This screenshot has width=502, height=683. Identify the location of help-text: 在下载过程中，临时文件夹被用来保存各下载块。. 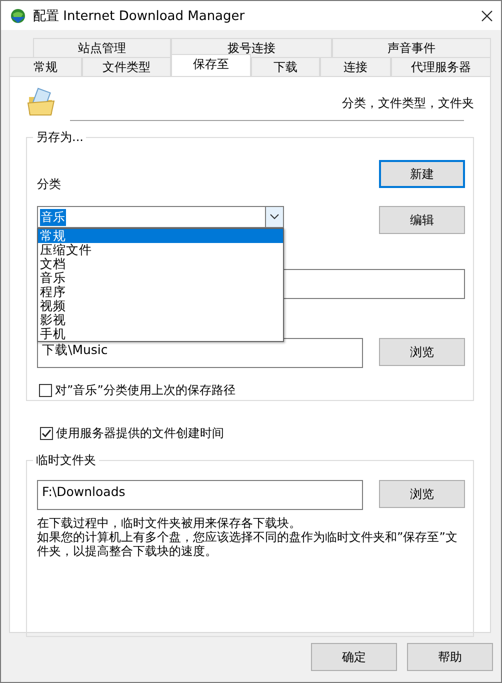
(169, 523).